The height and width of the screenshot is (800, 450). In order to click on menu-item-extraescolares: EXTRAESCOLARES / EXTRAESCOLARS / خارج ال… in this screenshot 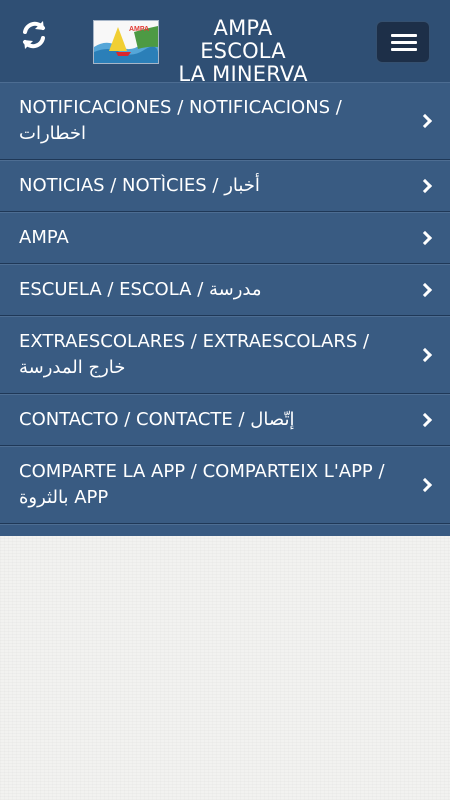, I will do `click(225, 355)`.